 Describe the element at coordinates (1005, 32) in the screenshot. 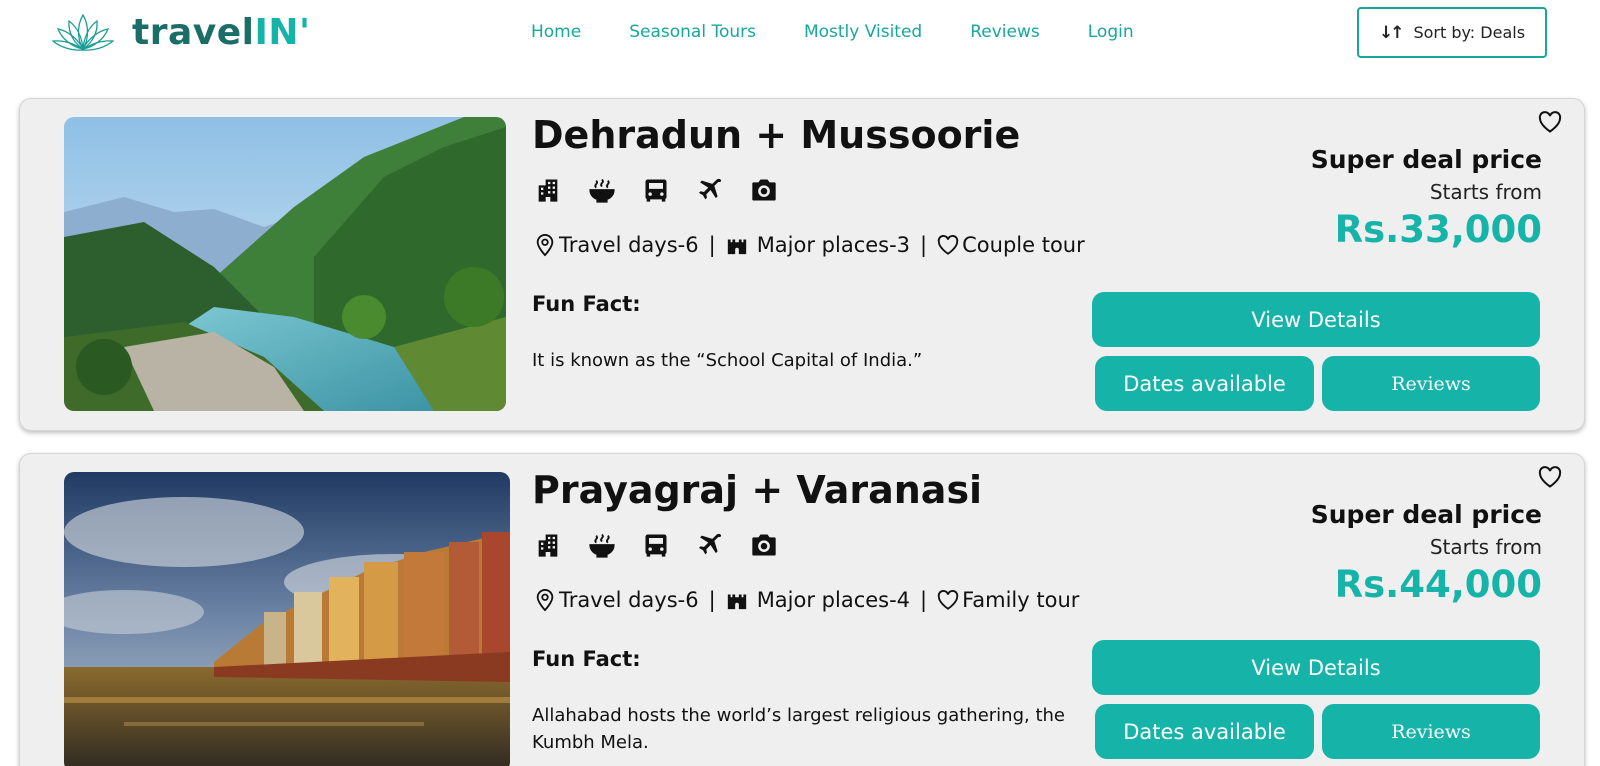

I see `nav-reviews: Reviews` at that location.